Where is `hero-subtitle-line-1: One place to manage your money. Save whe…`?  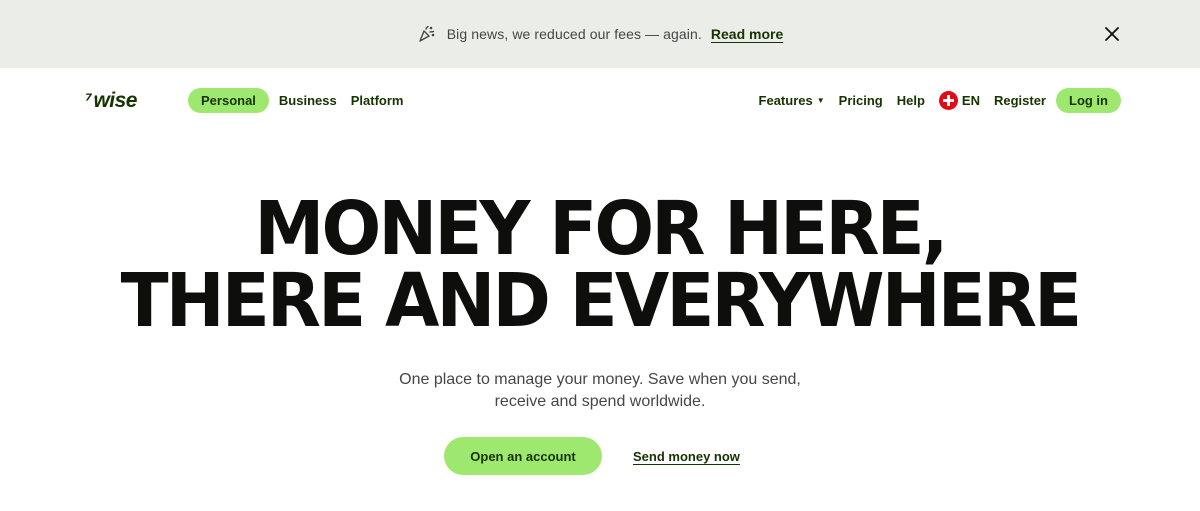 hero-subtitle-line-1: One place to manage your money. Save whe… is located at coordinates (600, 379).